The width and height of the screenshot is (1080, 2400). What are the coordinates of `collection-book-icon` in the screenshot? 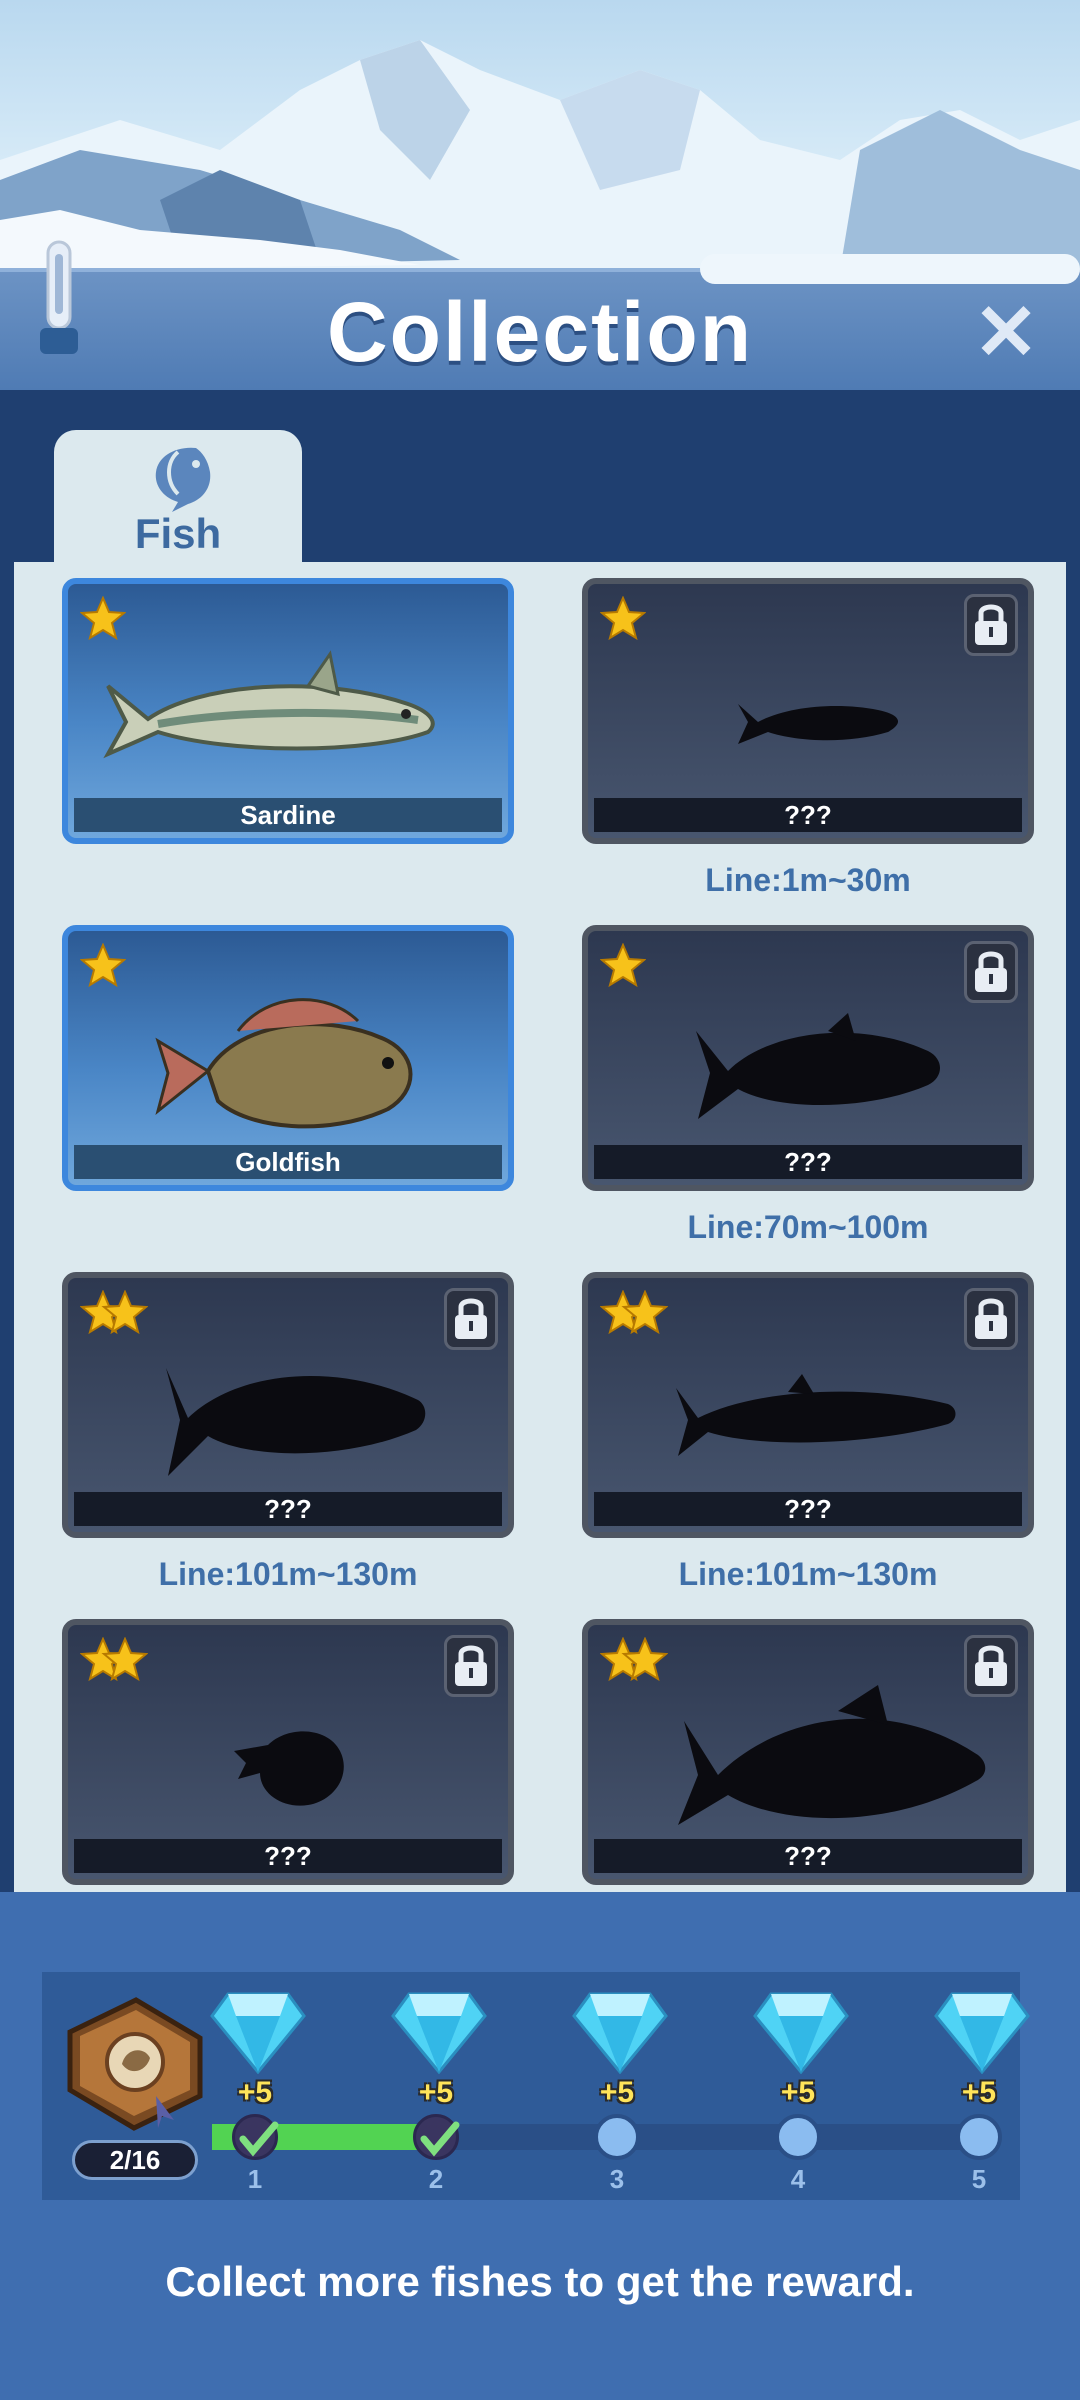 It's located at (135, 2064).